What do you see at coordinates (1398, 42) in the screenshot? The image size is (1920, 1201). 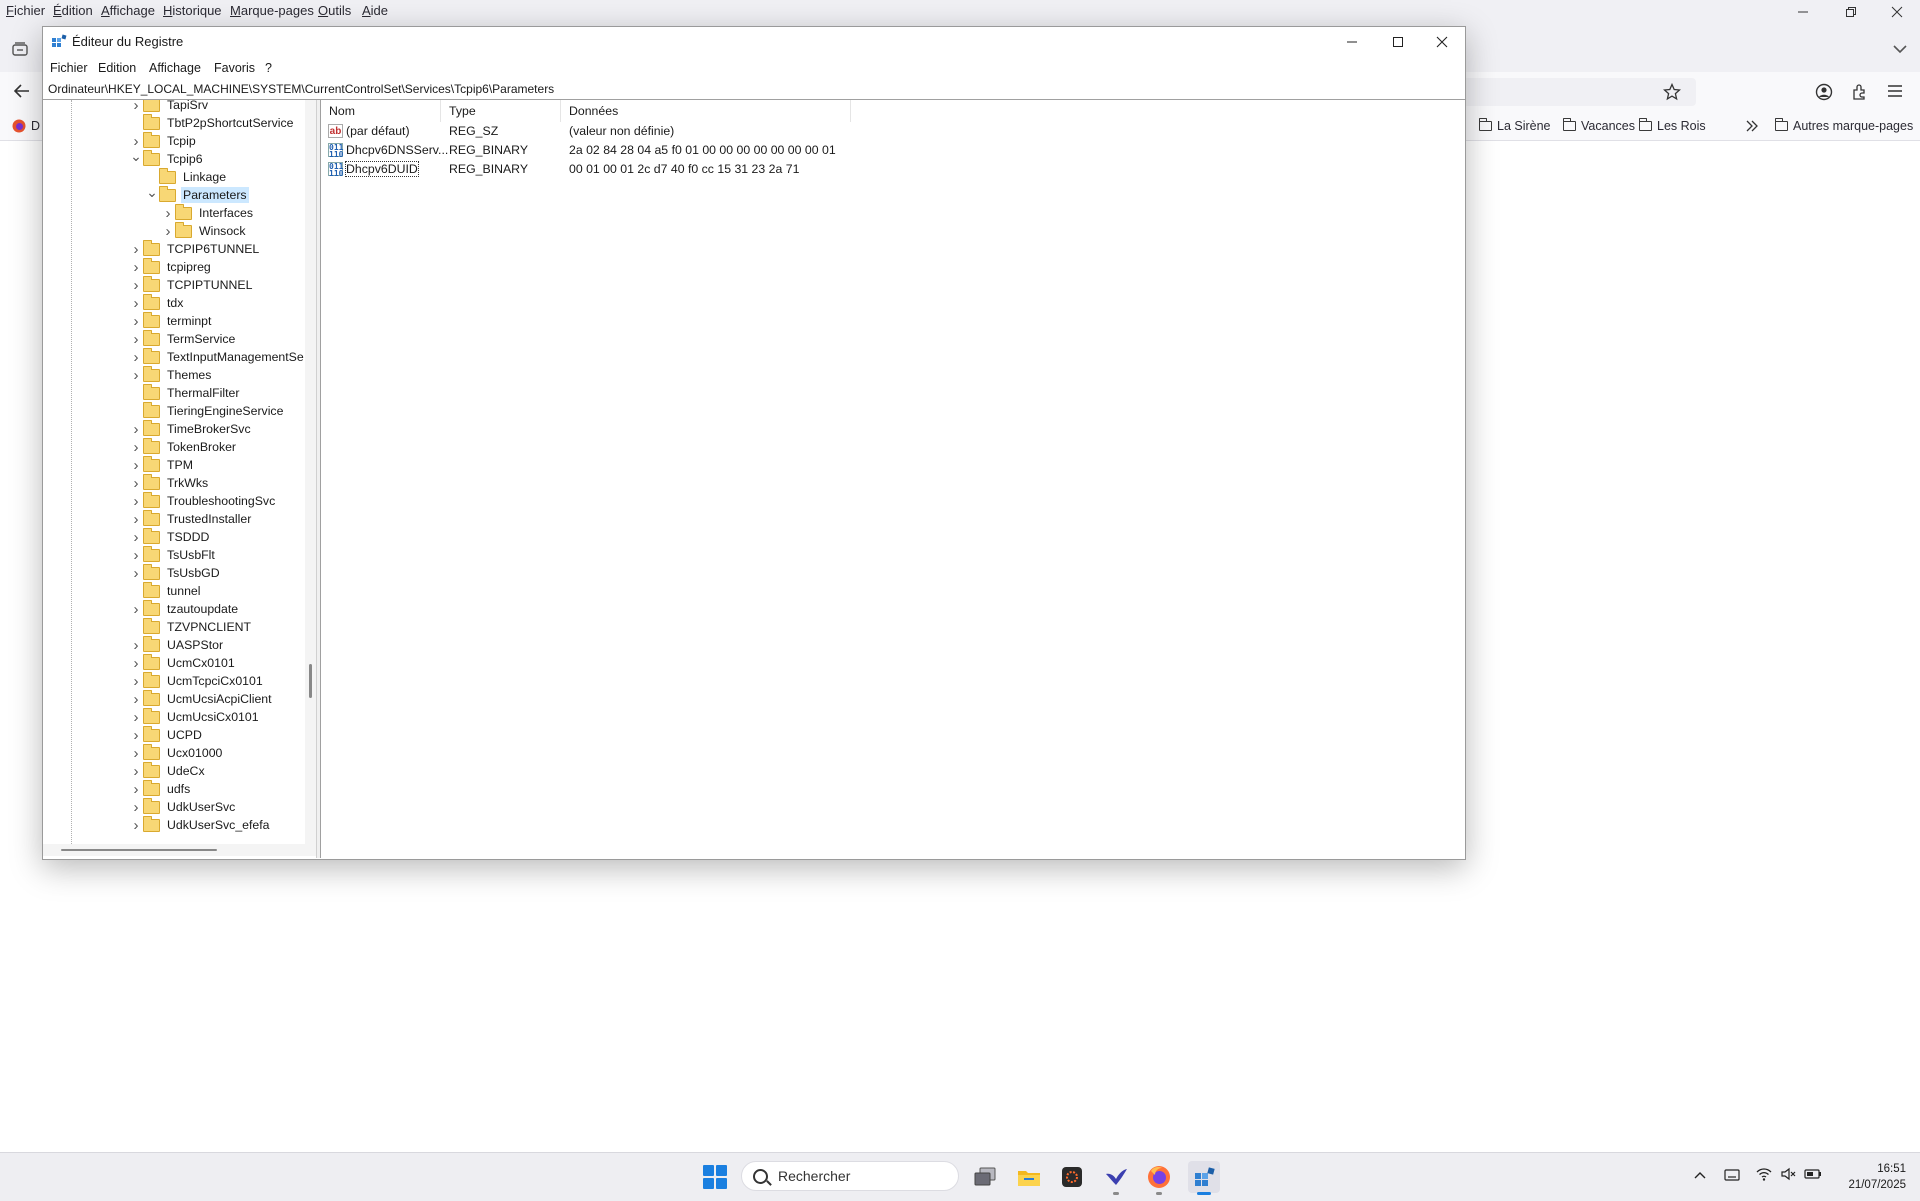 I see `regedit-maximize-button` at bounding box center [1398, 42].